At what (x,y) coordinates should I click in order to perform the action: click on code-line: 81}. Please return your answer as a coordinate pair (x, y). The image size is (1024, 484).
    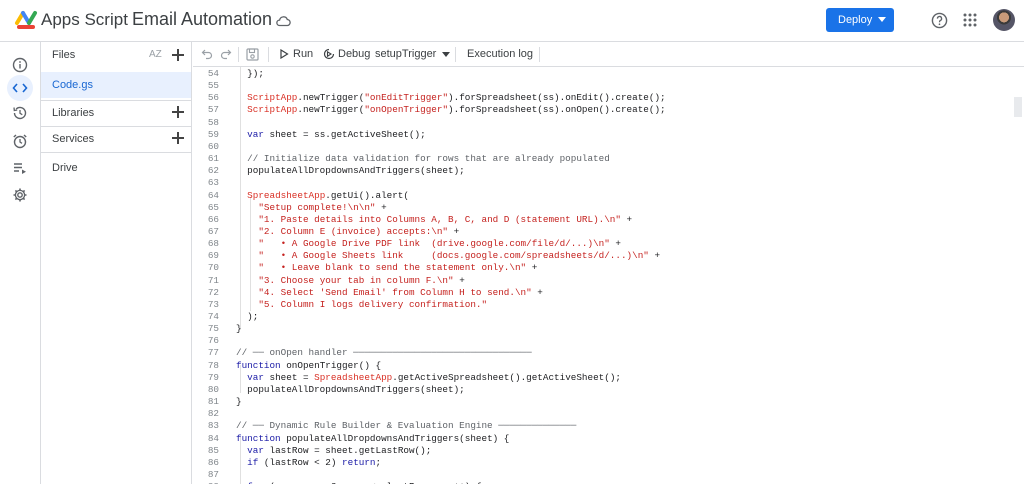
    Looking at the image, I should click on (603, 402).